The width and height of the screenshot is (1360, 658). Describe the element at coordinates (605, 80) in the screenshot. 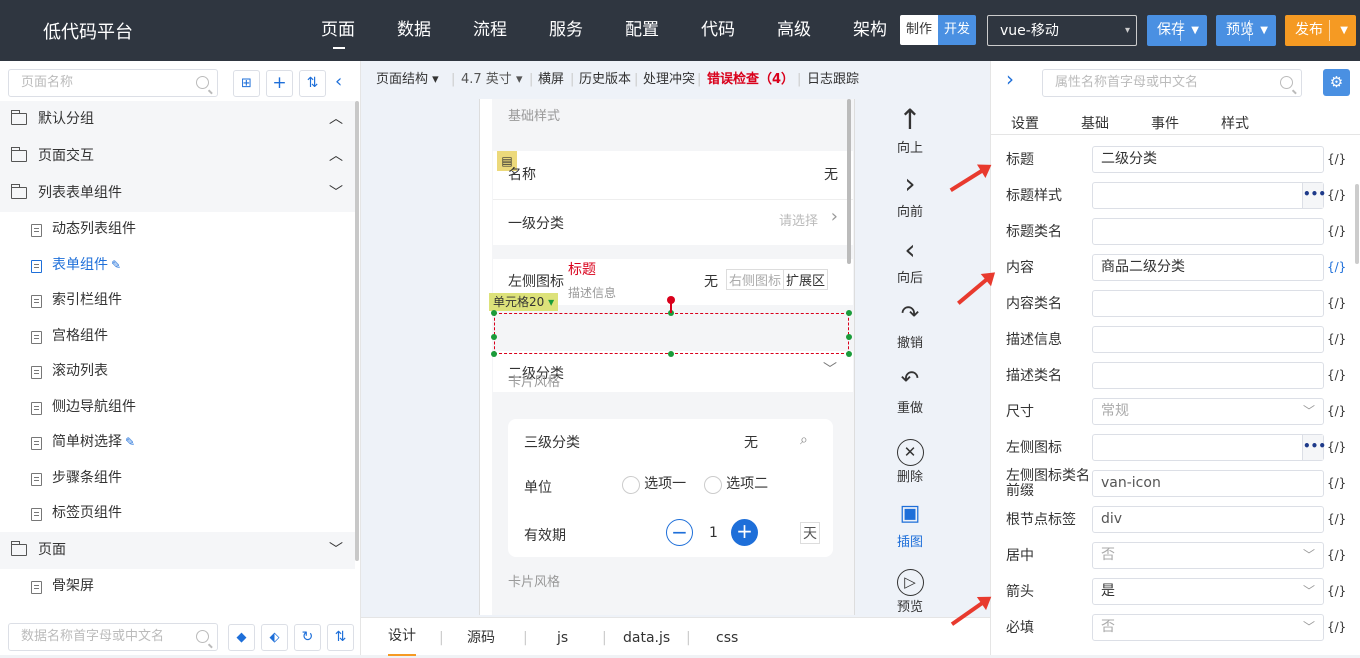

I see `history-button: 历史版本` at that location.